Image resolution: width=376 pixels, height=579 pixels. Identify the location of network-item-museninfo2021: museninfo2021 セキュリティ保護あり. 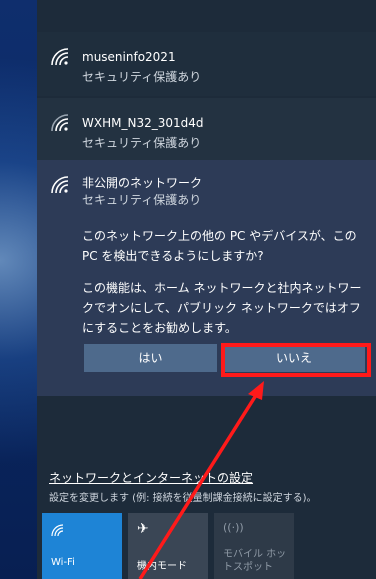
(206, 64).